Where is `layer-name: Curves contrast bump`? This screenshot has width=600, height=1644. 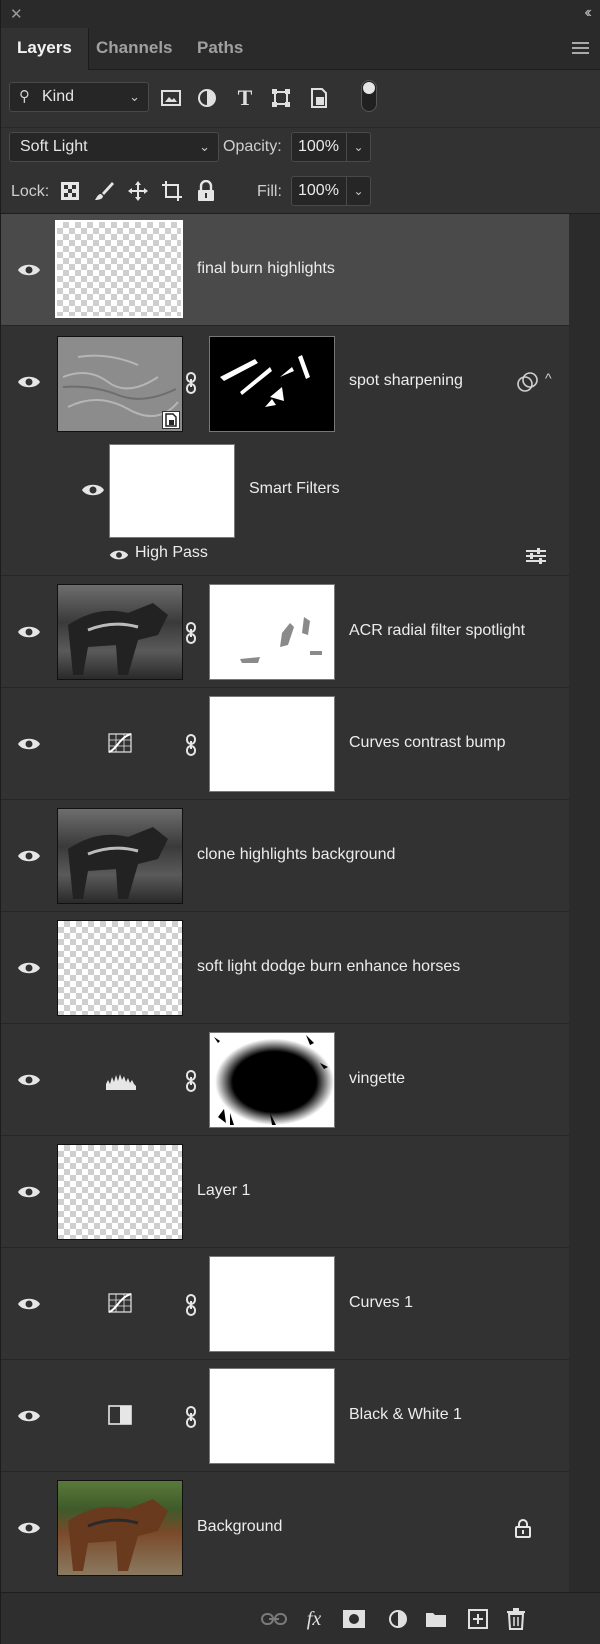 layer-name: Curves contrast bump is located at coordinates (427, 743).